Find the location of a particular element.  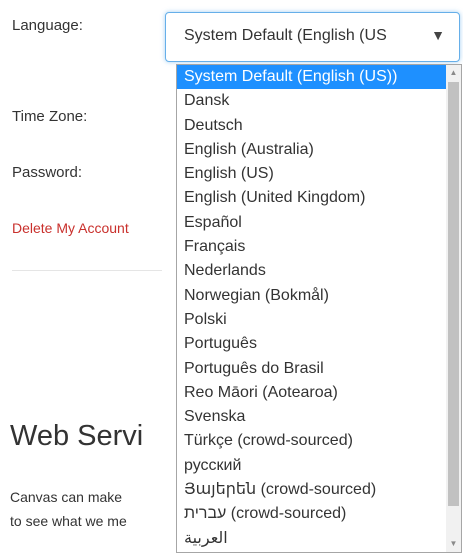

scrollbar-thumb is located at coordinates (453, 294).